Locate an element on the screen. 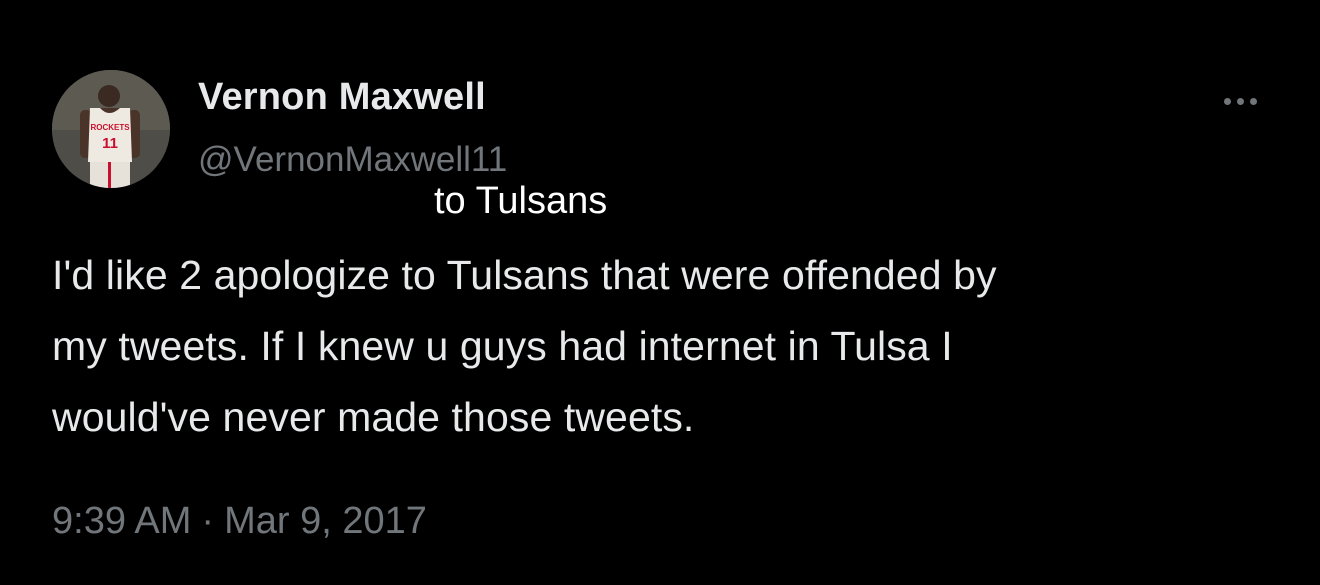  player-photo-icon: ROCKETS 11 is located at coordinates (111, 129).